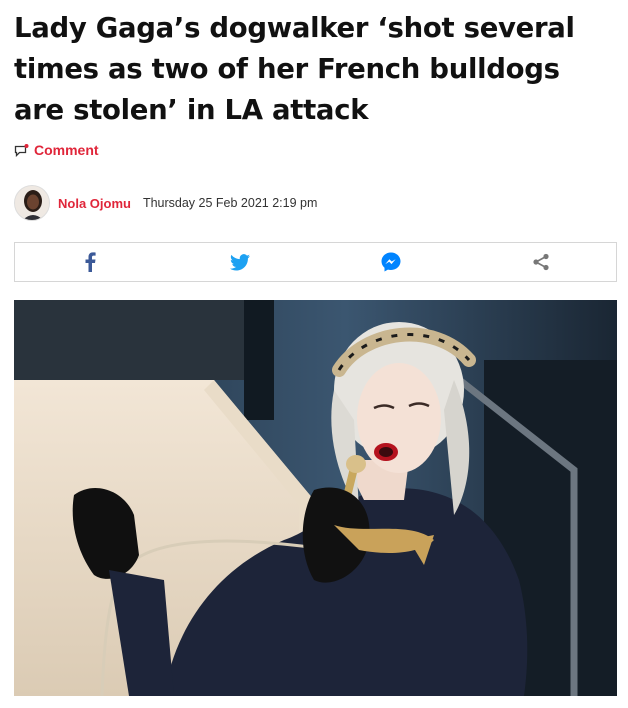 The image size is (628, 708). I want to click on share-button, so click(541, 262).